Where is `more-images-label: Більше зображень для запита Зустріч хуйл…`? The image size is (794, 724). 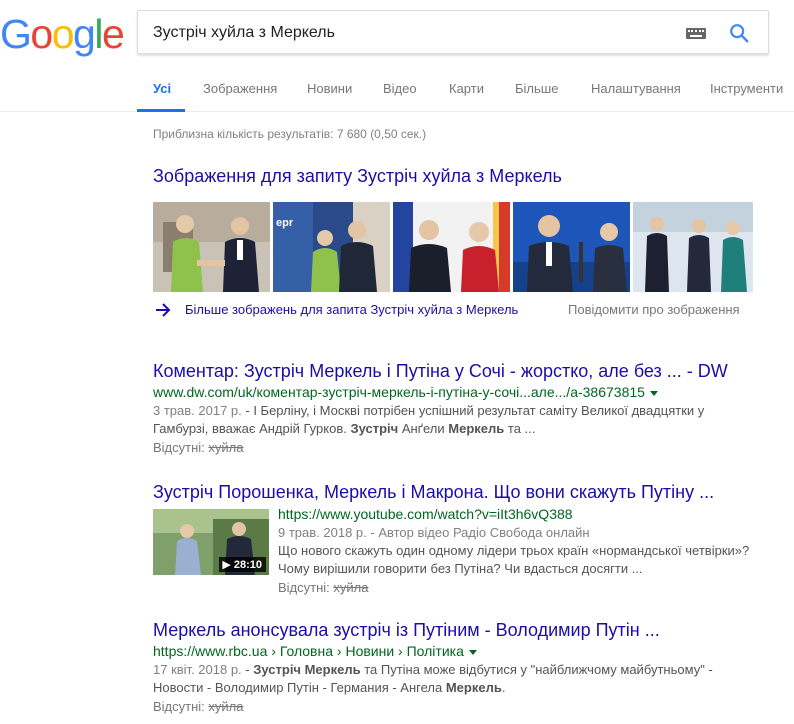
more-images-label: Більше зображень для запита Зустріч хуйл… is located at coordinates (352, 309).